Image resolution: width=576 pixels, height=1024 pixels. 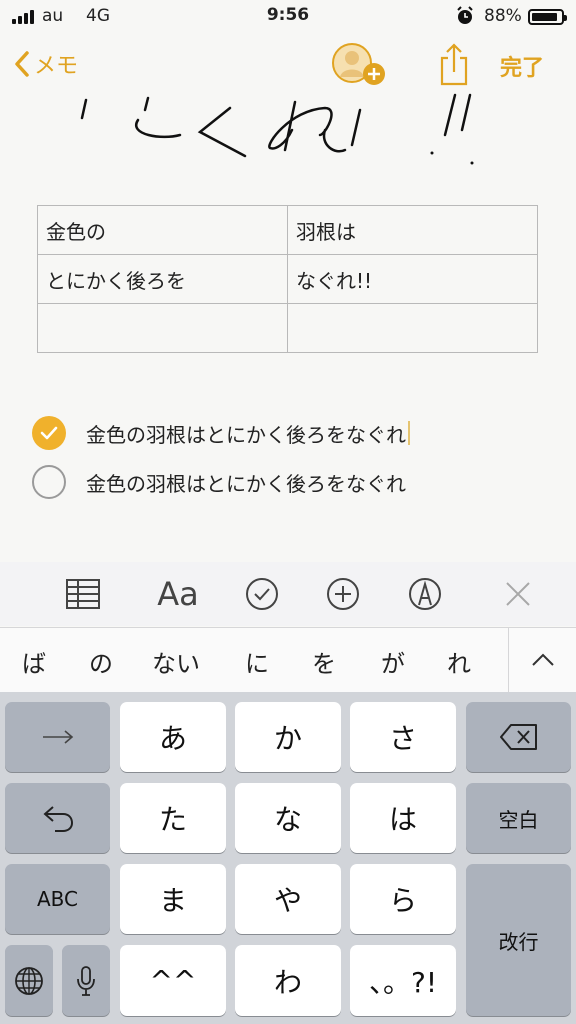 I want to click on backspace-icon, so click(x=518, y=737).